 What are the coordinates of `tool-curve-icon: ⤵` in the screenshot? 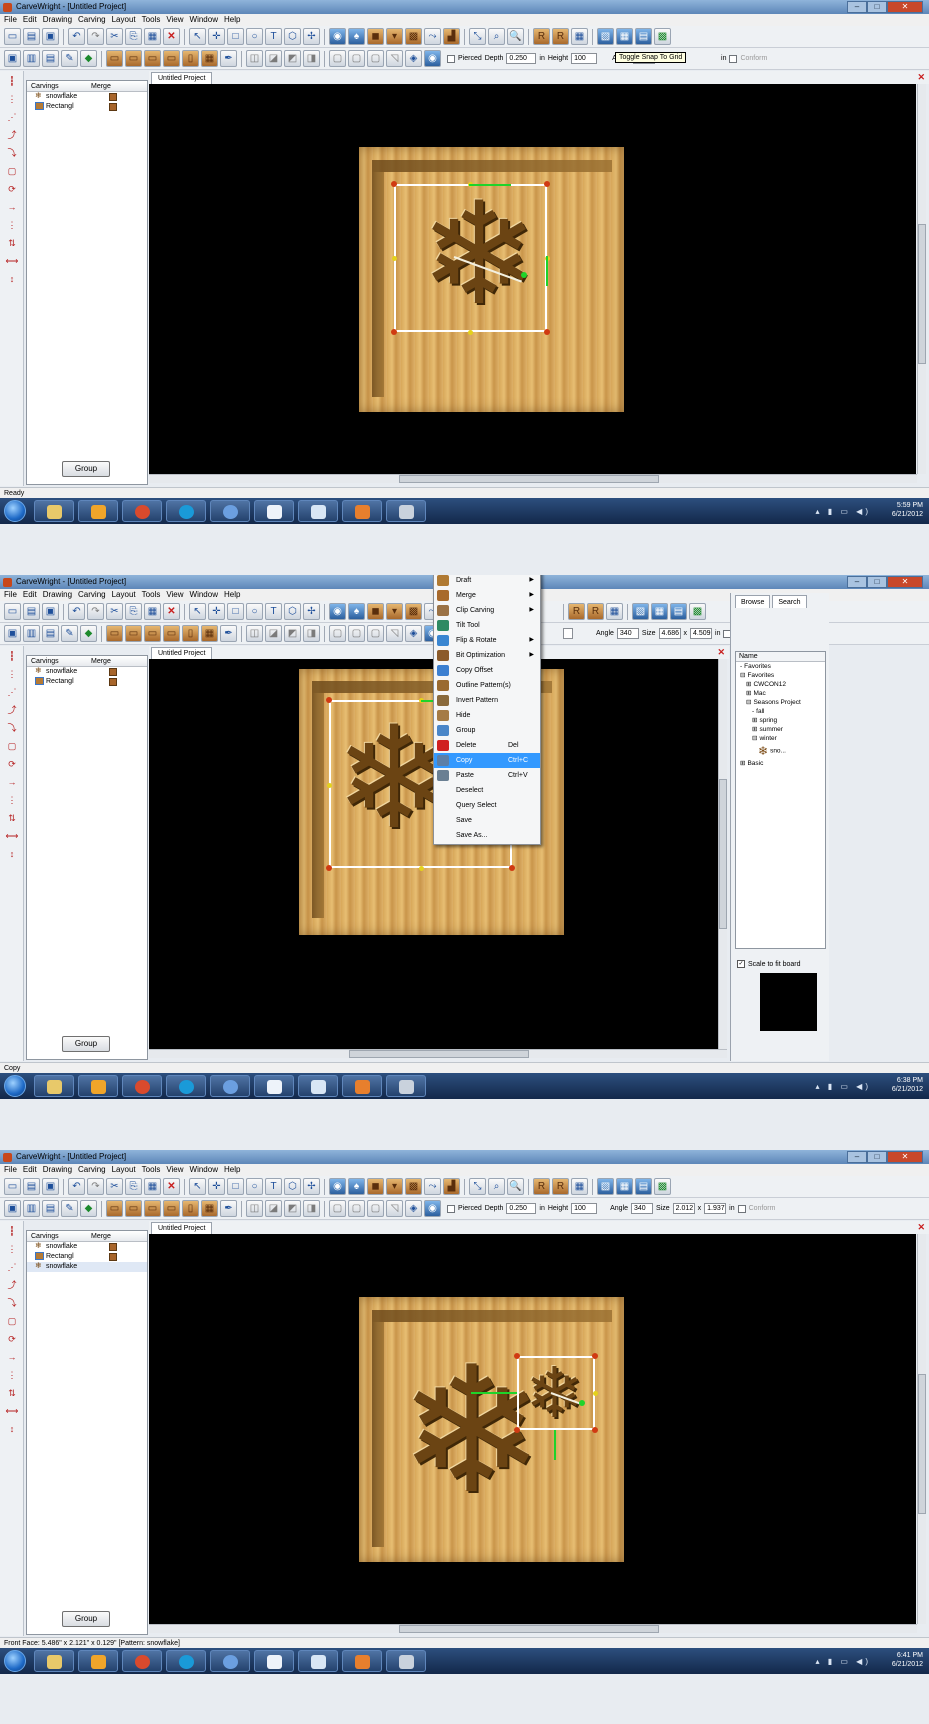 It's located at (12, 153).